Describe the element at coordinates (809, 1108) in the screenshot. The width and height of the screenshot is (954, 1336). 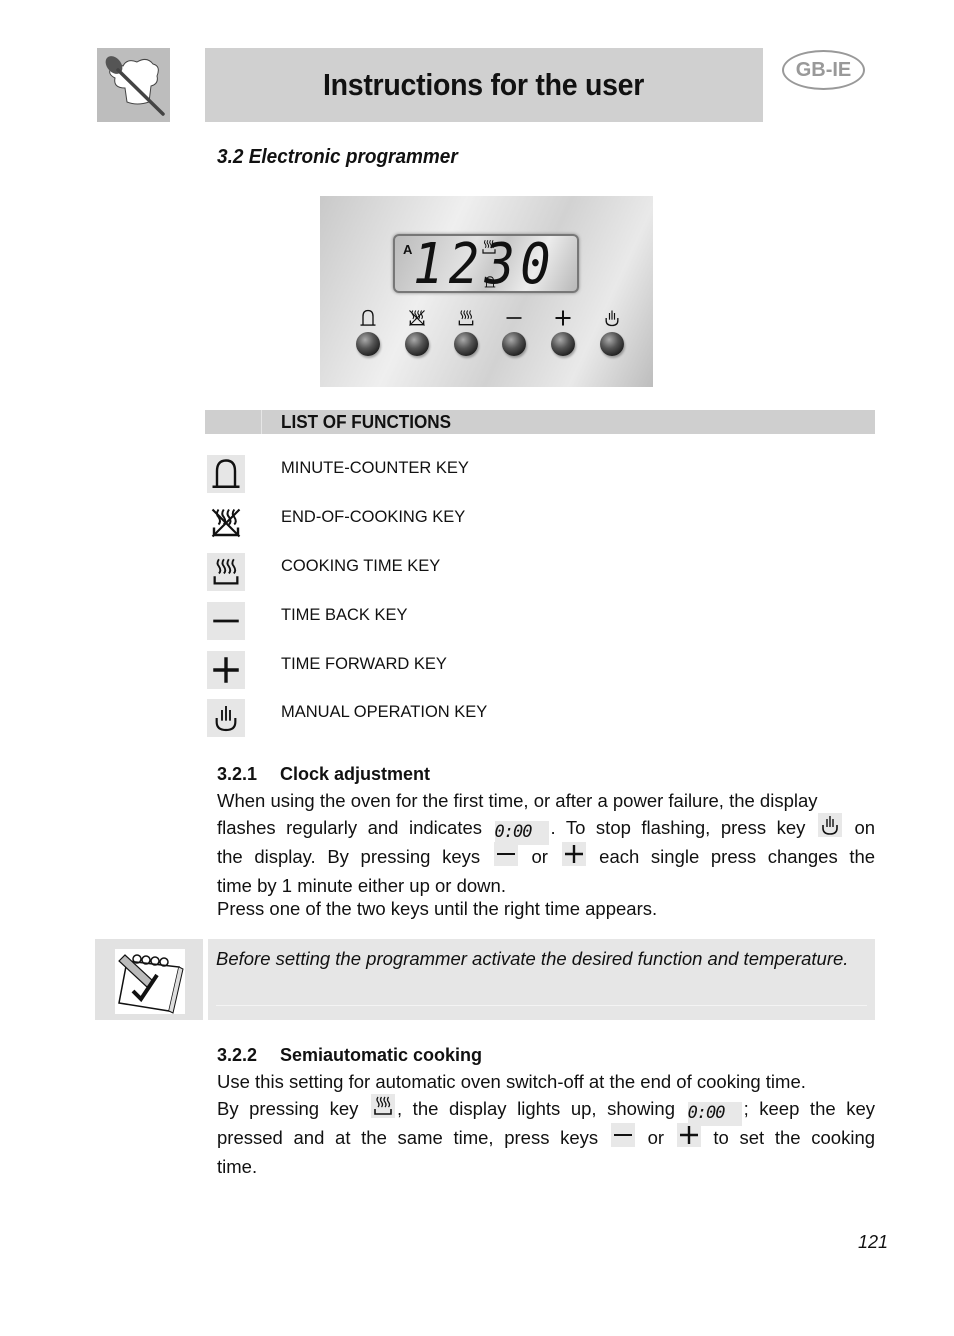
I see `text-span: ; keep the key` at that location.